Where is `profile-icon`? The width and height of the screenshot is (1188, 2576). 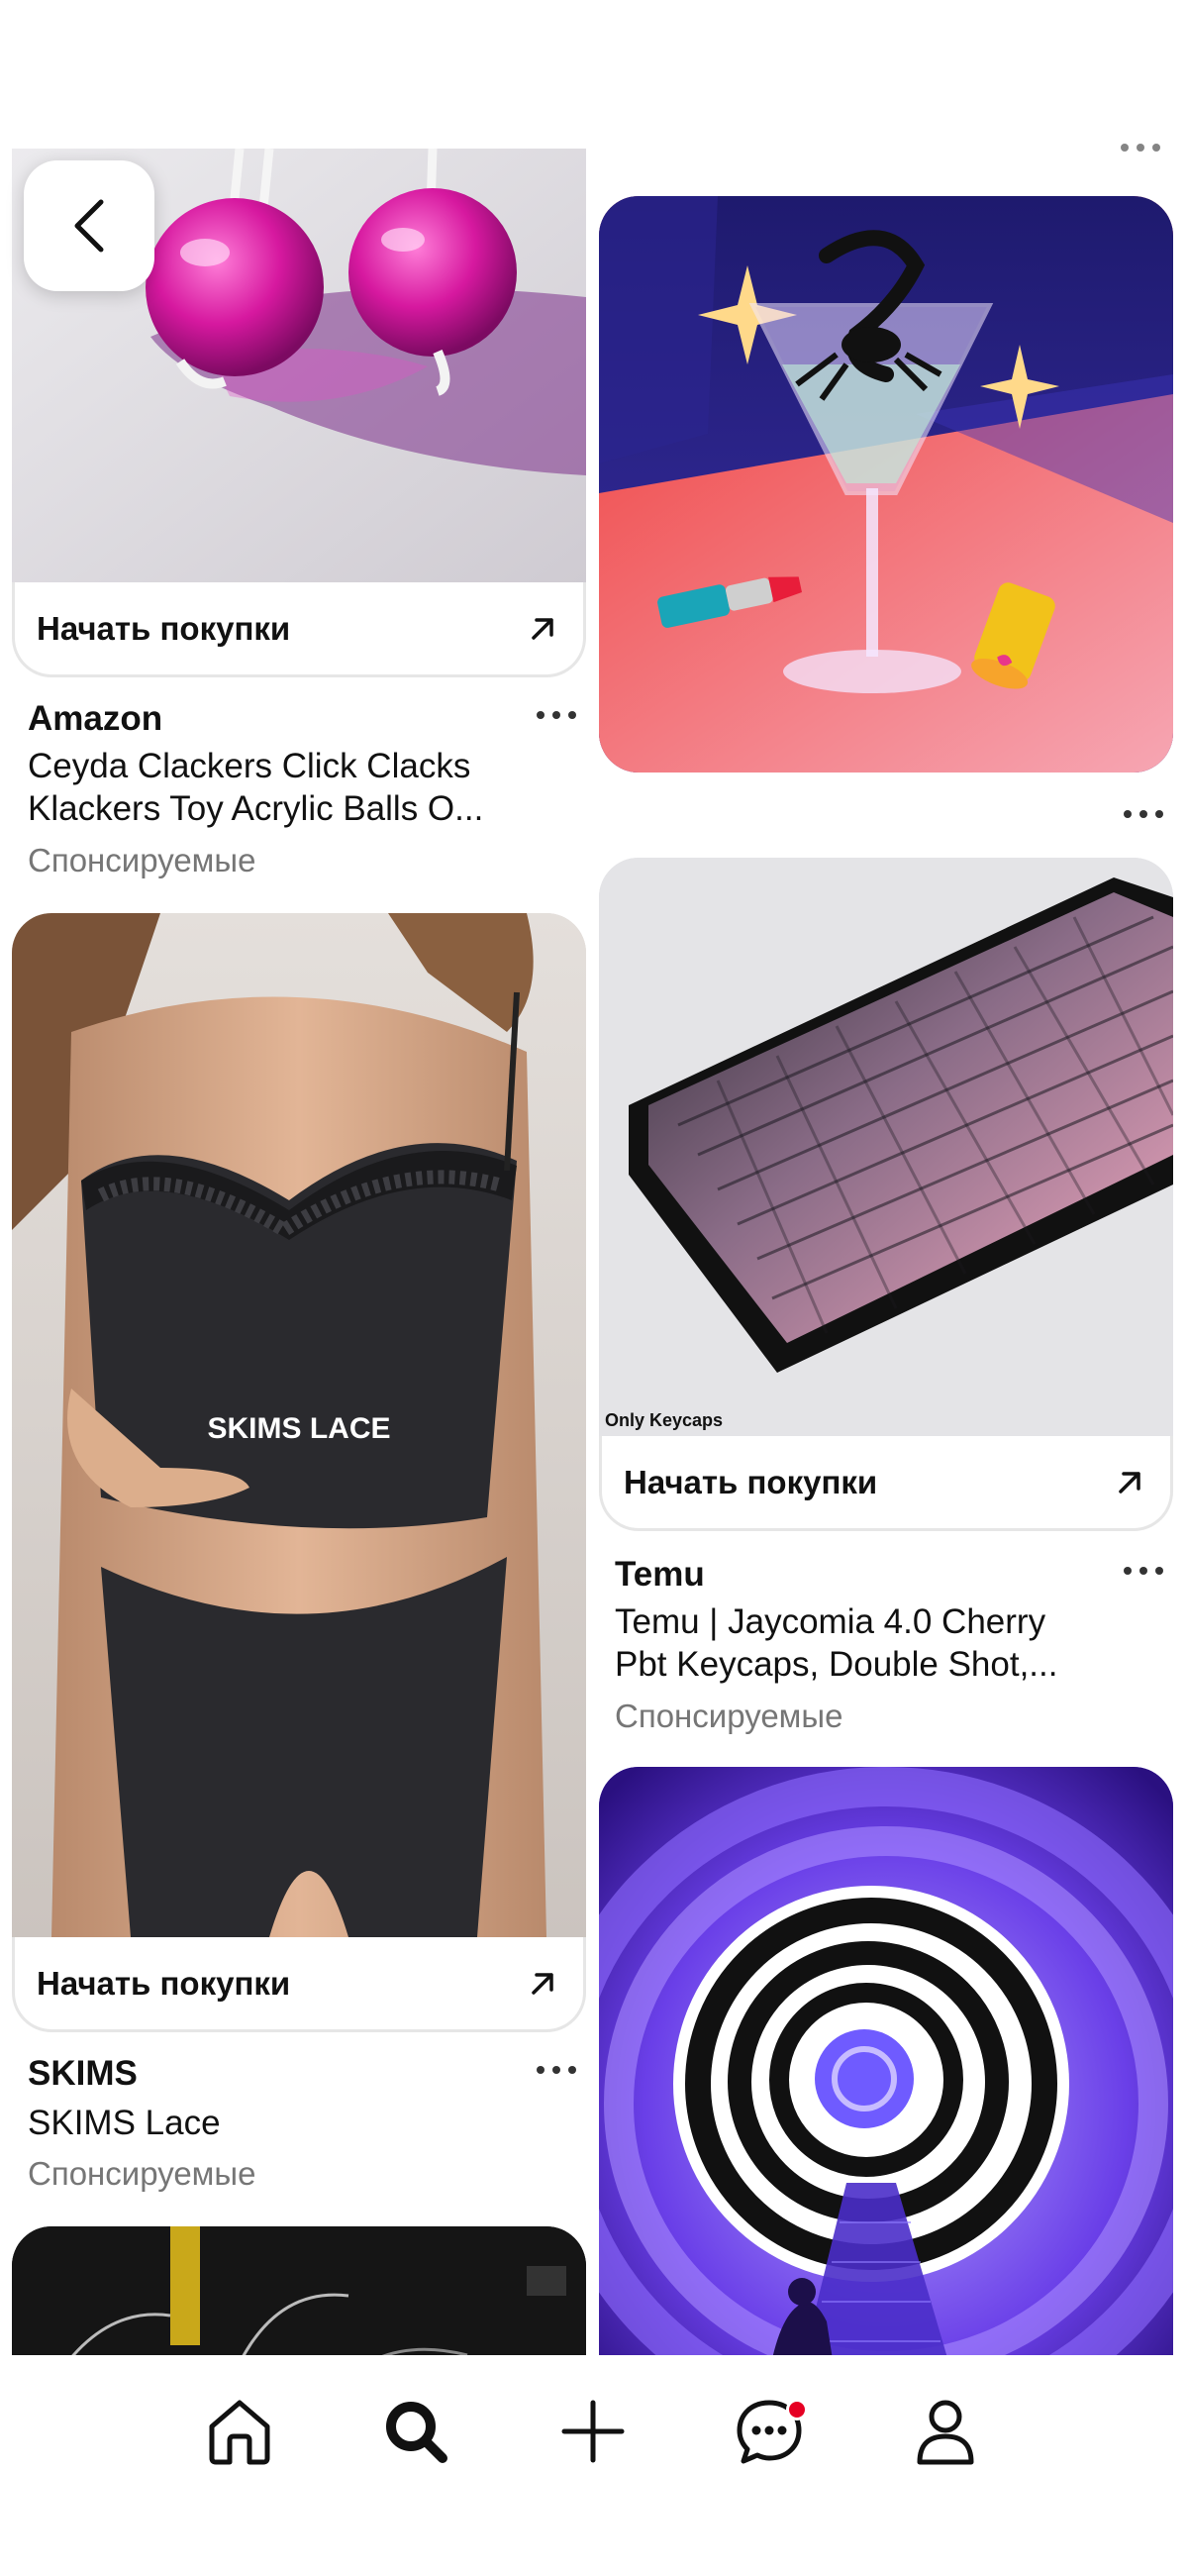
profile-icon is located at coordinates (945, 2432).